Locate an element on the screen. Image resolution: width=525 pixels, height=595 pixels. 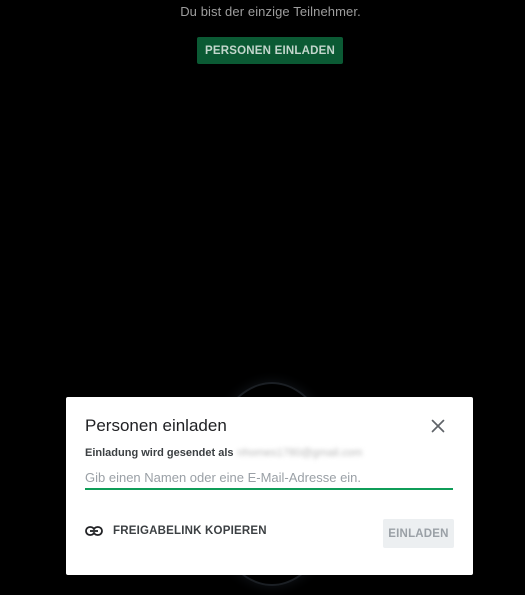
copy-link-label: FREIGABELINK KOPIEREN is located at coordinates (190, 531).